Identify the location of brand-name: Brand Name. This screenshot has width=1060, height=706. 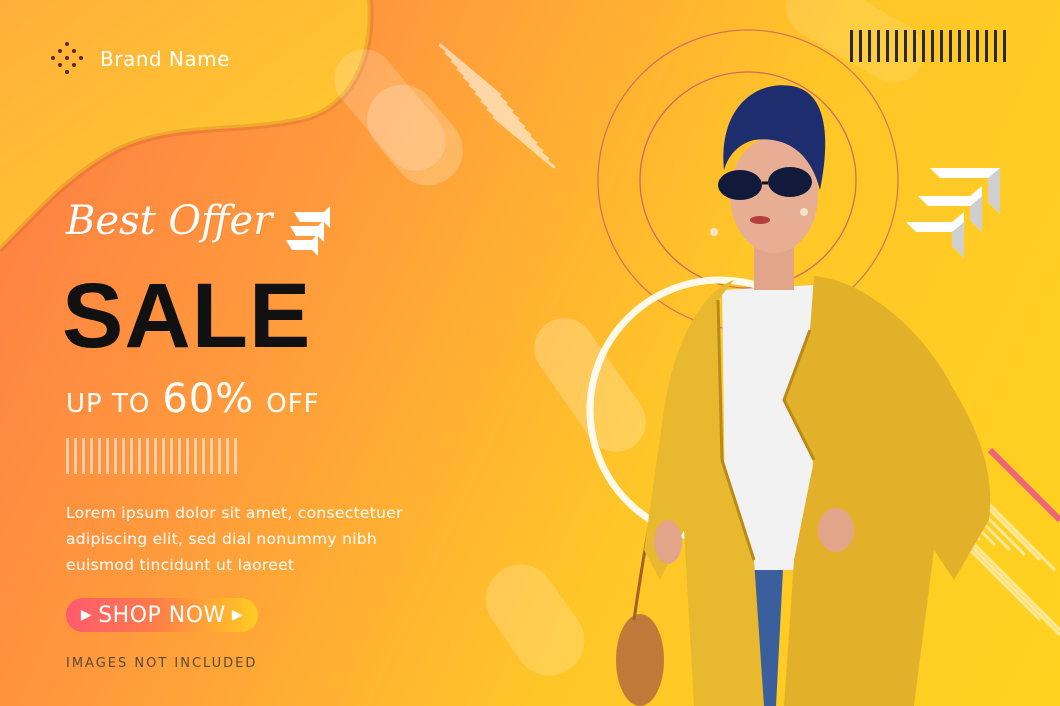
(165, 59).